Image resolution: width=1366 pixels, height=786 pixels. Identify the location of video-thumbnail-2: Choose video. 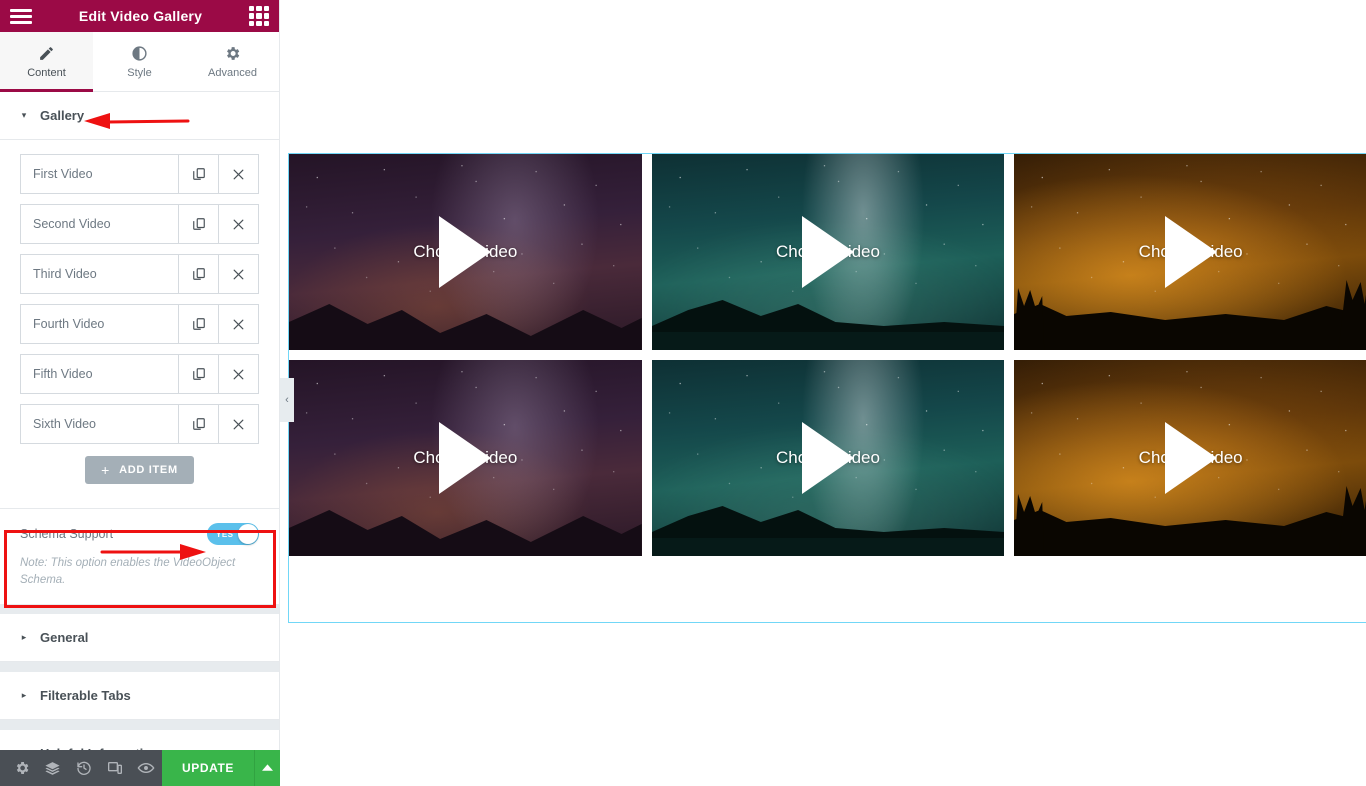
(828, 252).